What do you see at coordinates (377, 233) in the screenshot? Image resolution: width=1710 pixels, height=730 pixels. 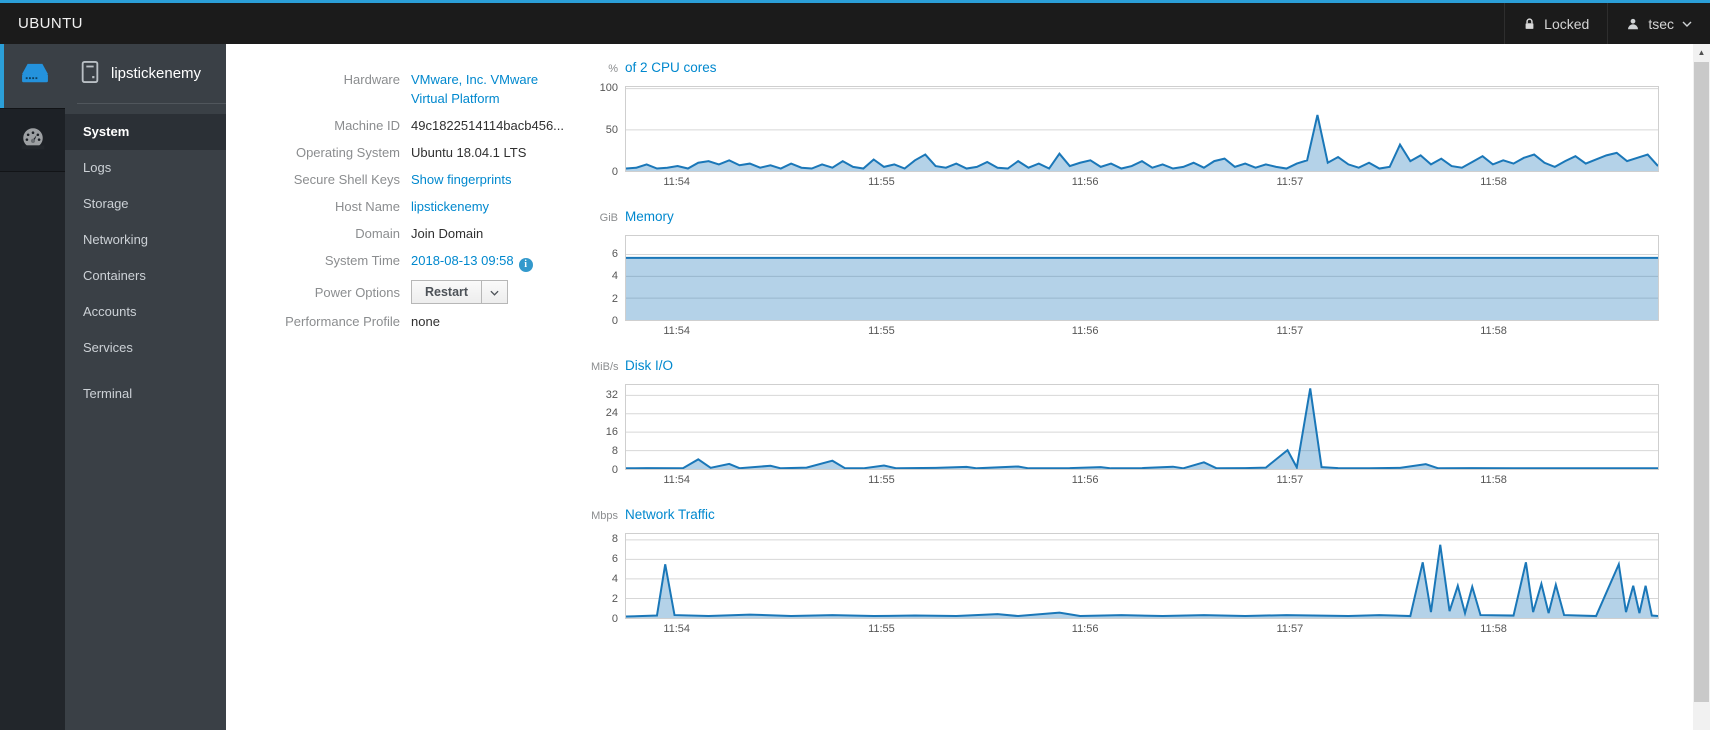 I see `domain-label: Domain` at bounding box center [377, 233].